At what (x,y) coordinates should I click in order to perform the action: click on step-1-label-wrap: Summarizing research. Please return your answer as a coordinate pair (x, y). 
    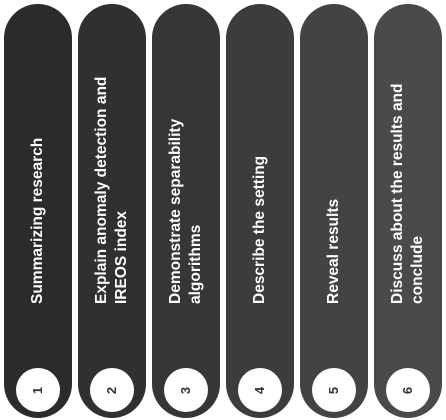
    Looking at the image, I should click on (38, 179).